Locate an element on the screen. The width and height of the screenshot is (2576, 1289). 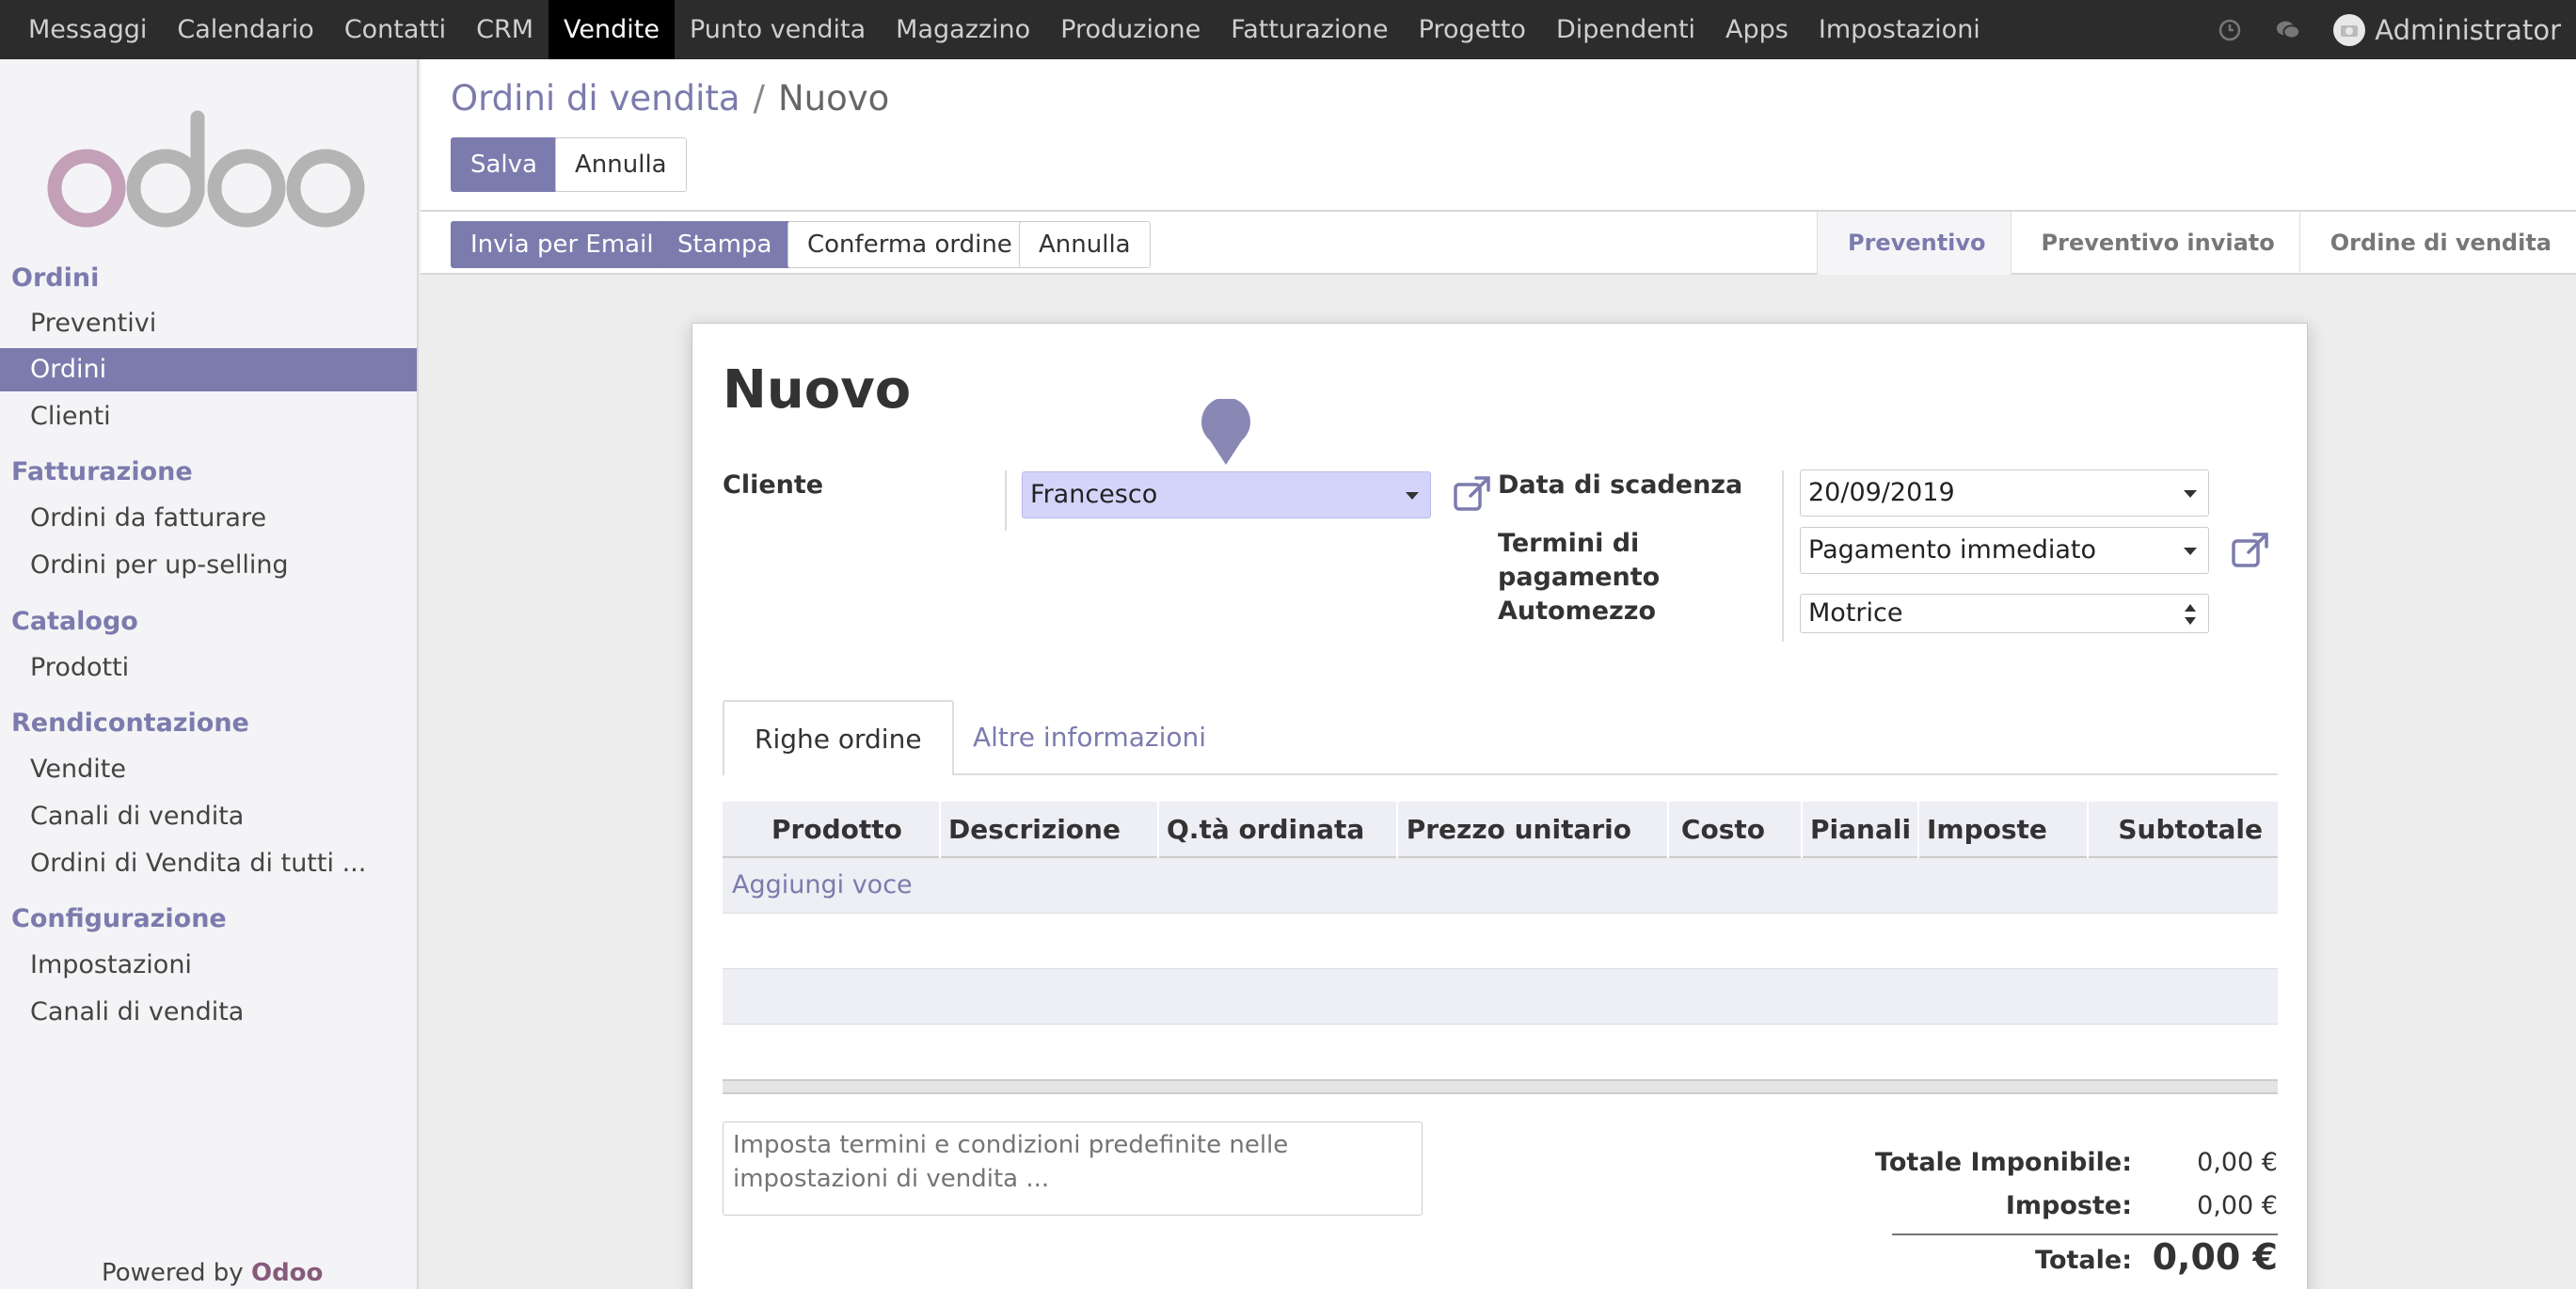
cliente-label: Cliente is located at coordinates (773, 485).